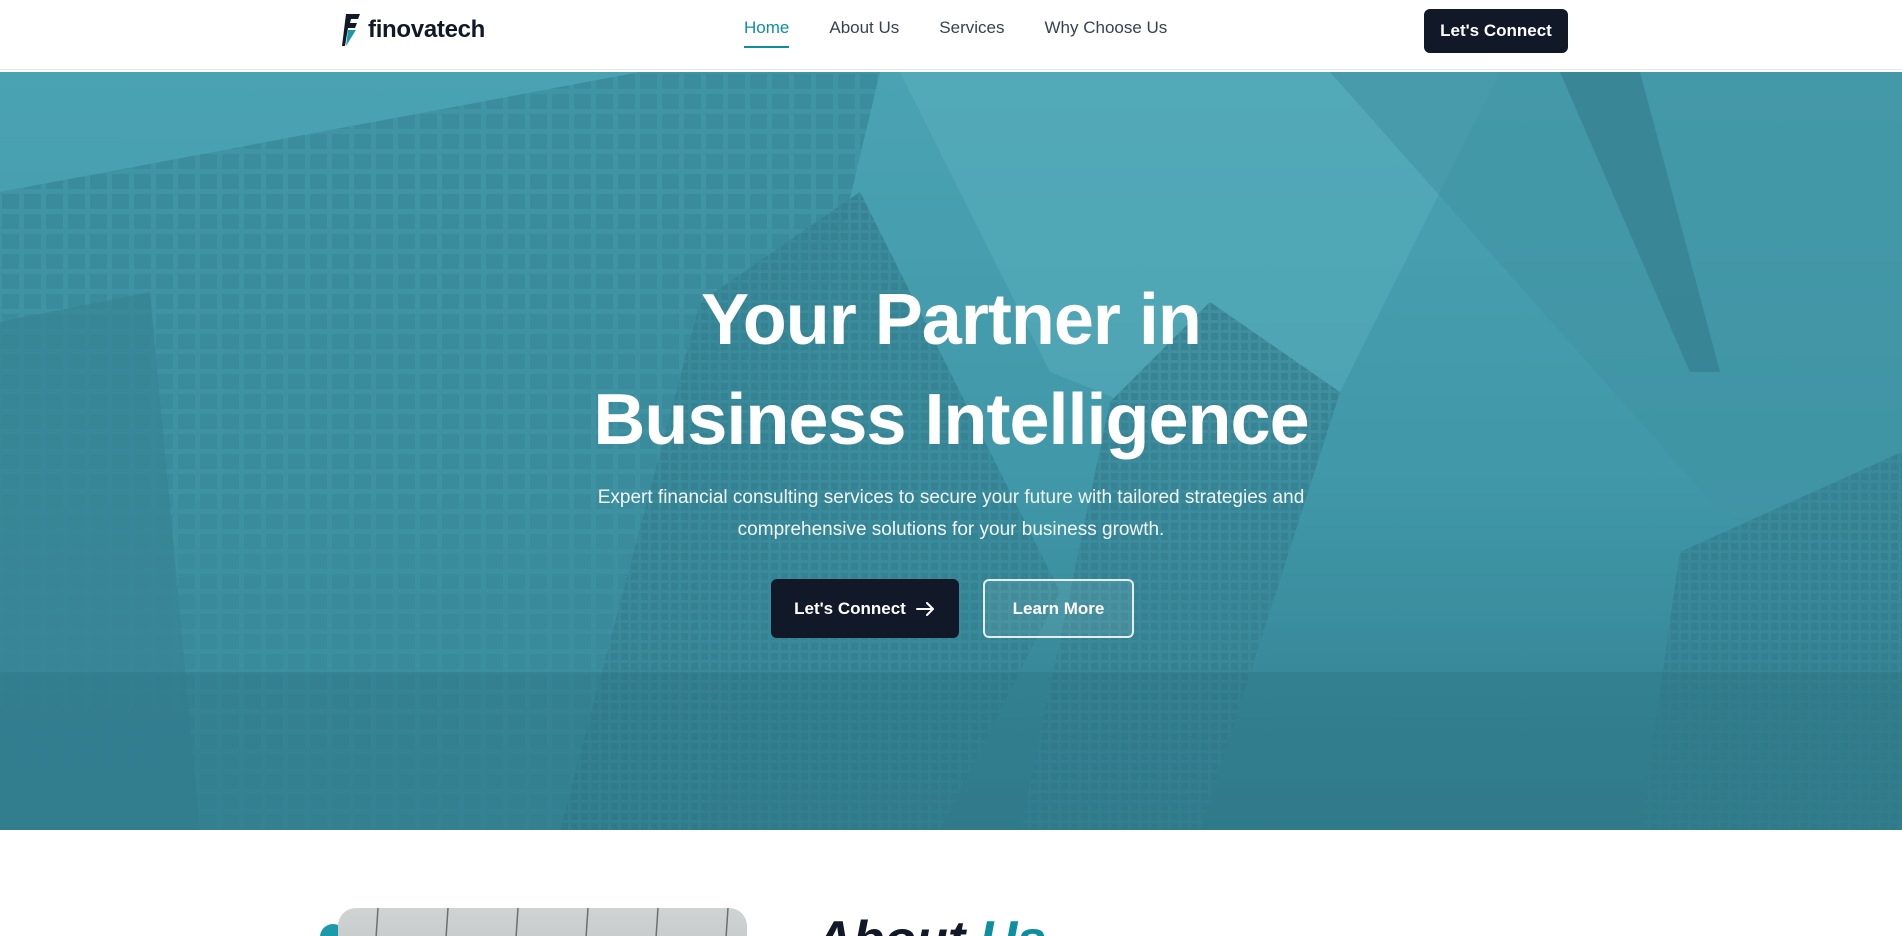  Describe the element at coordinates (1496, 31) in the screenshot. I see `header-connect-button: Let's Connect` at that location.